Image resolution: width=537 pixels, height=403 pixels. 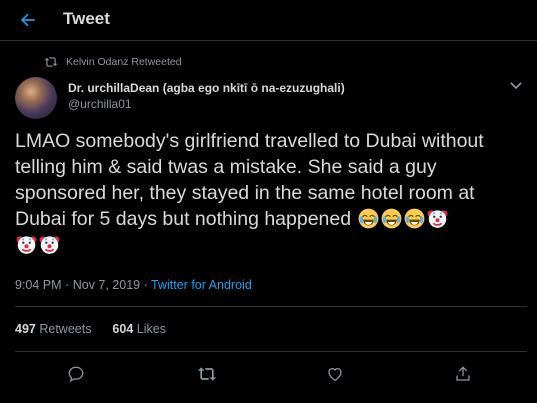 I want to click on retweets-stat: 497 Retweets, so click(x=53, y=329).